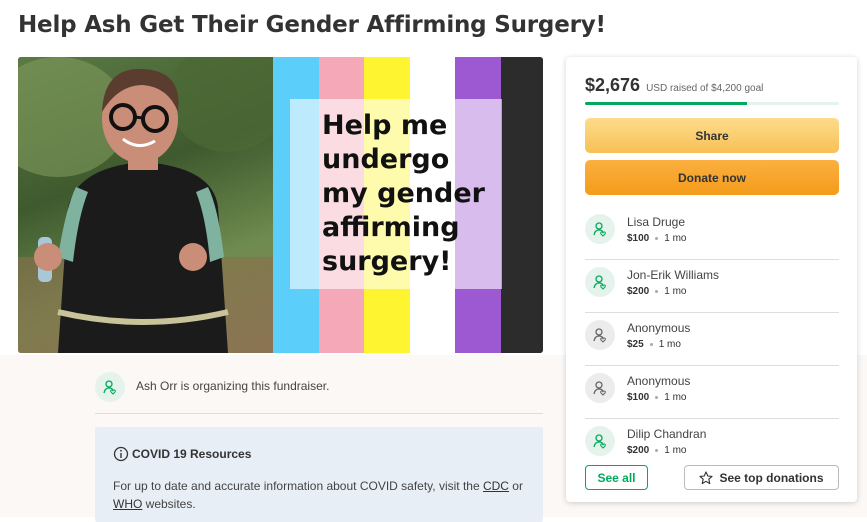  I want to click on who-link: WHO, so click(127, 504).